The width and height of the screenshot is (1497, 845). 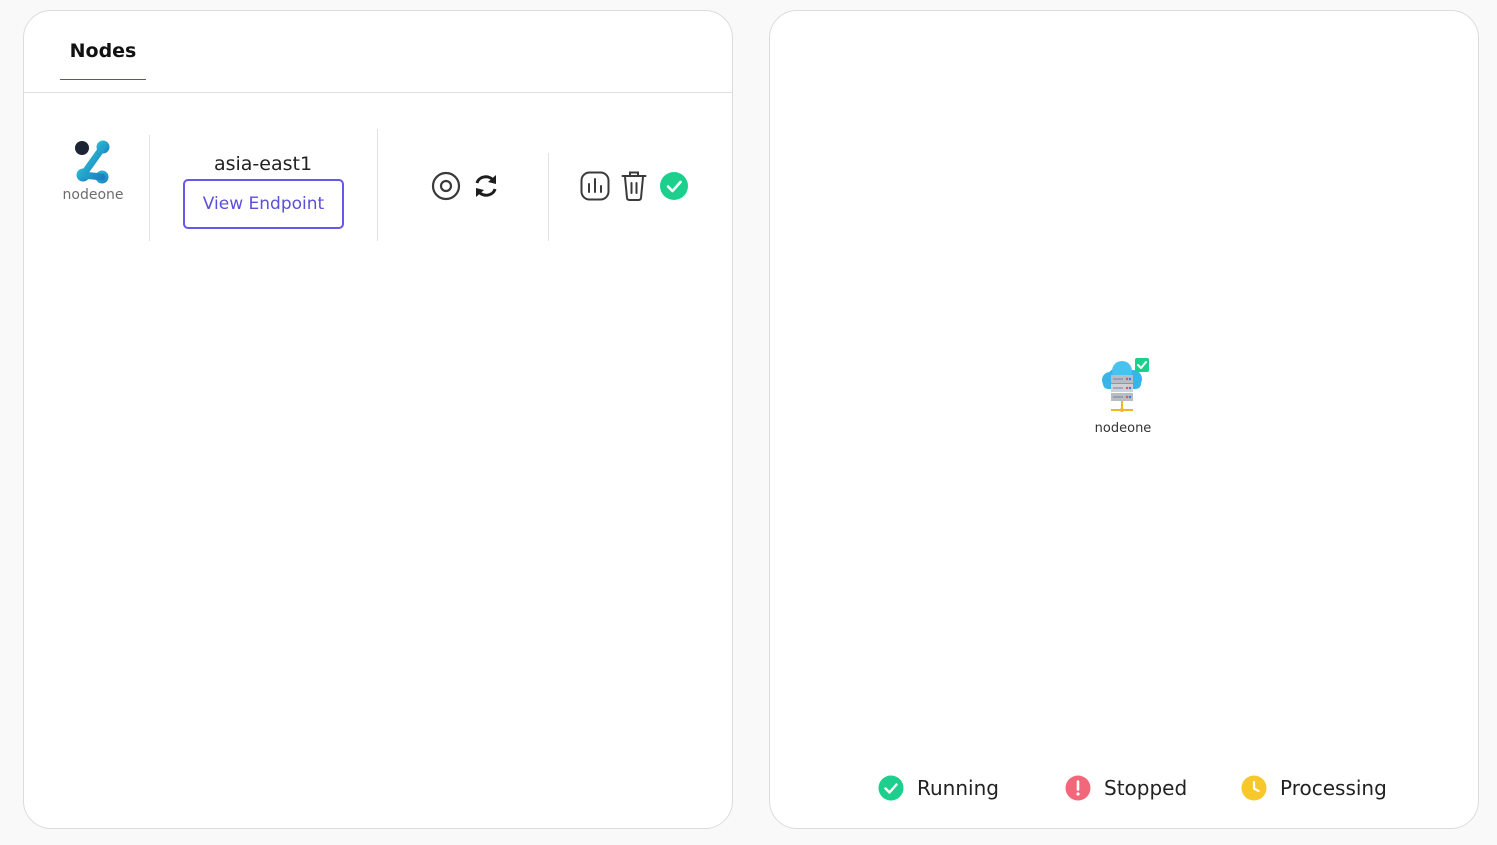 I want to click on refresh-icon, so click(x=486, y=186).